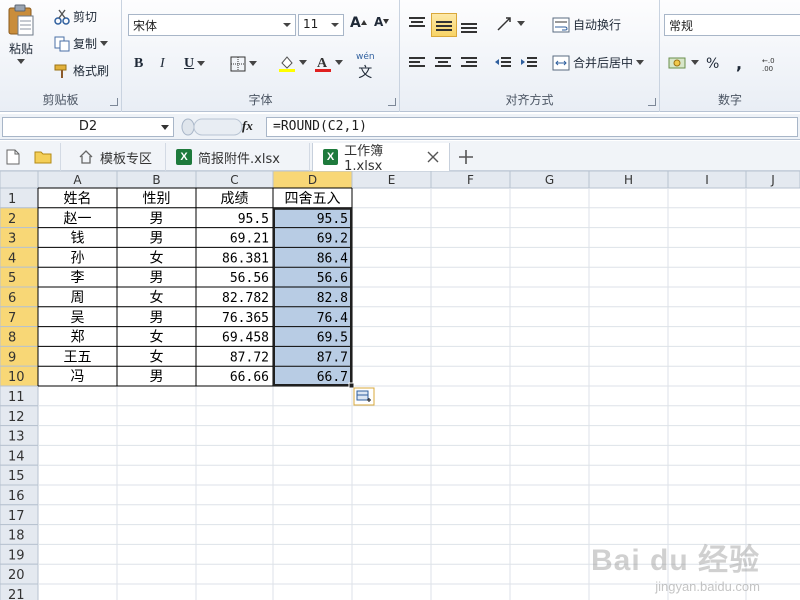 Image resolution: width=800 pixels, height=600 pixels. I want to click on fill-color-button, so click(292, 63).